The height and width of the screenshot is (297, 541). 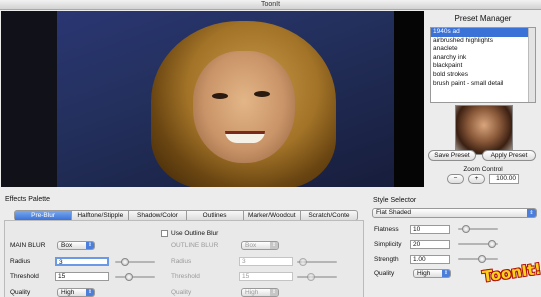 What do you see at coordinates (101, 215) in the screenshot?
I see `tab-halftone-stipple: Halftone/Stipple` at bounding box center [101, 215].